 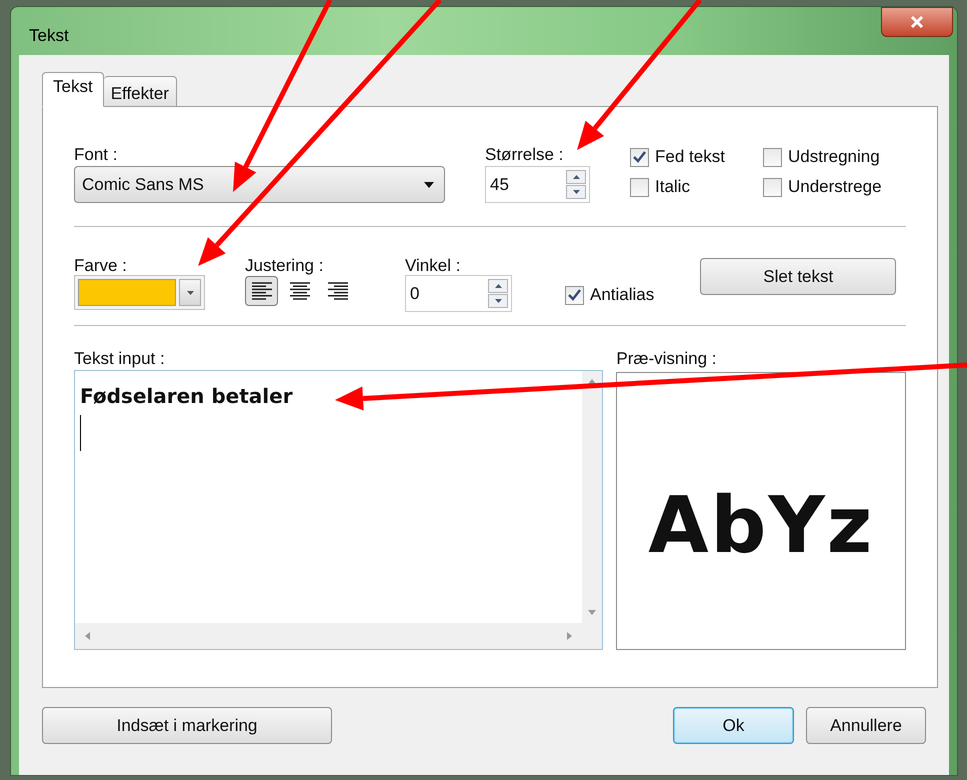 I want to click on close-button, so click(x=917, y=22).